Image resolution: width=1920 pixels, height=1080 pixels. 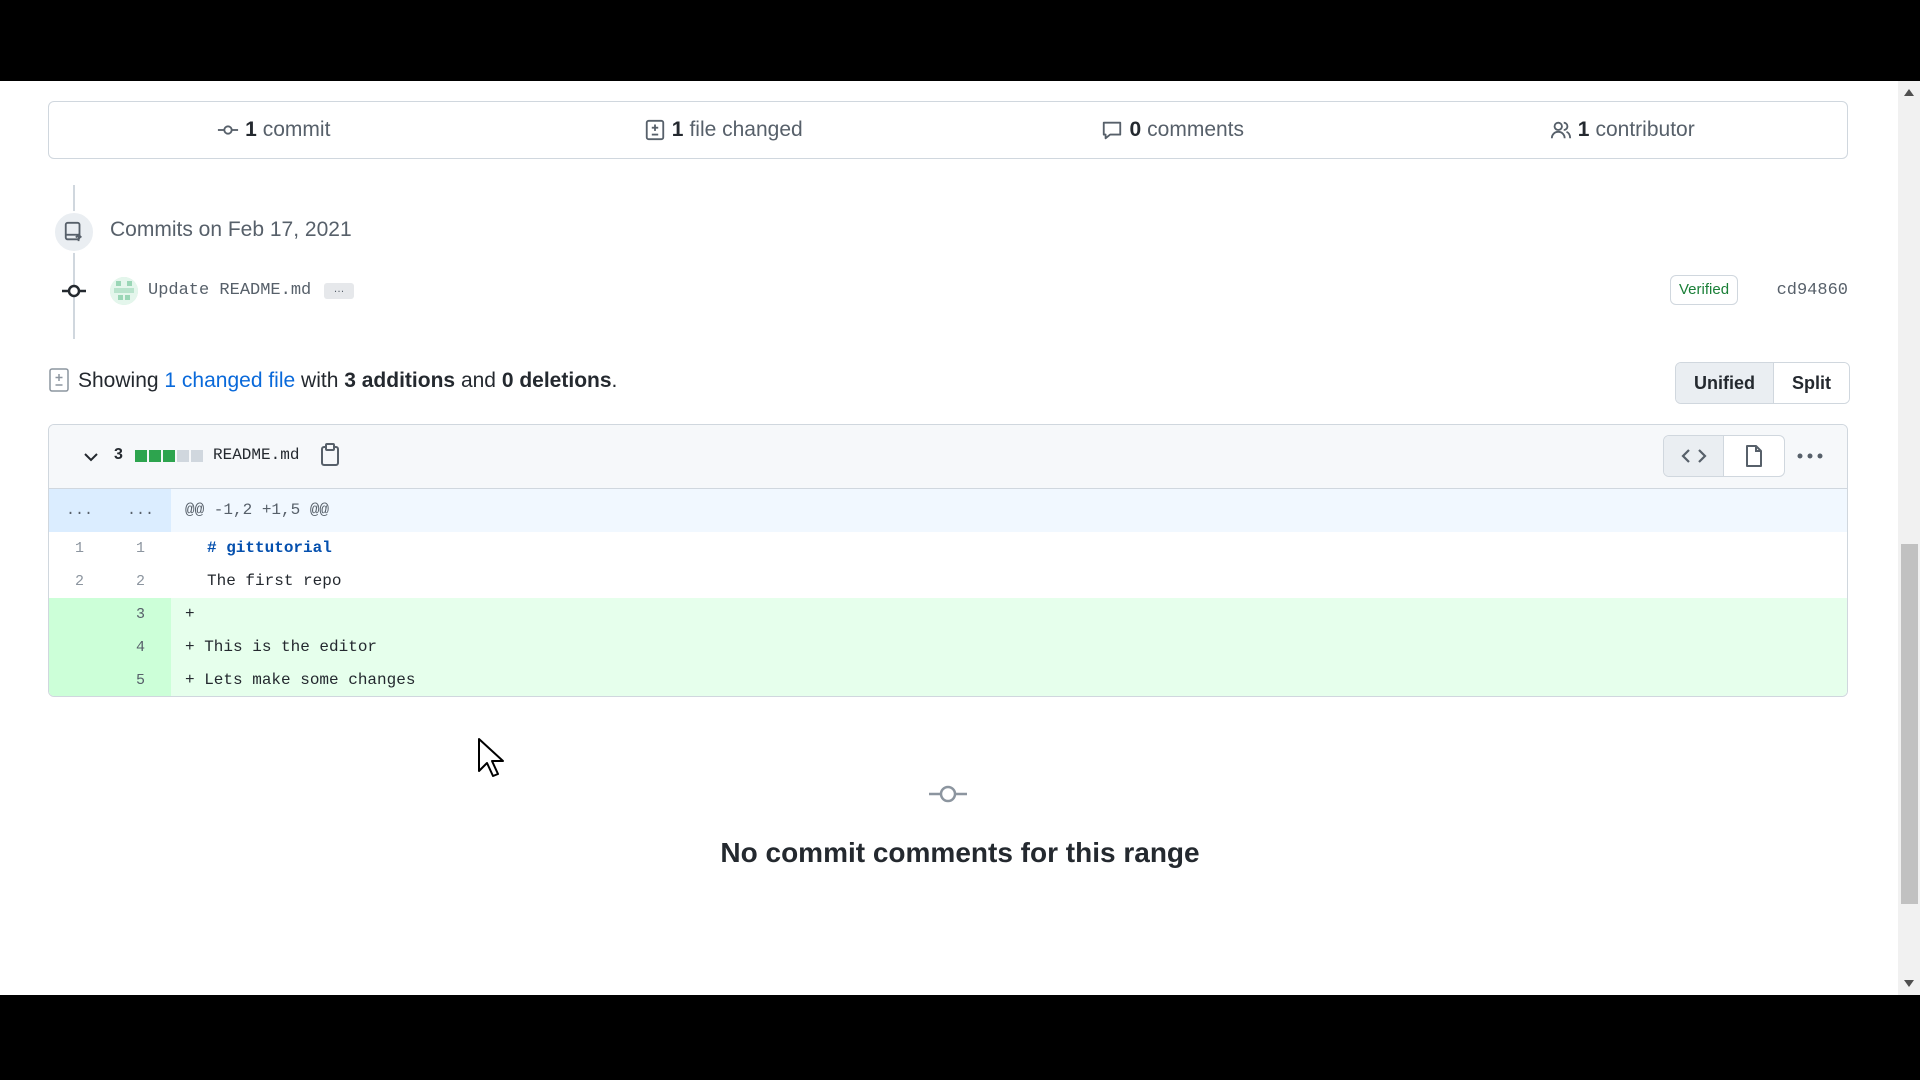 I want to click on summary-contributors-count: 1, so click(x=1583, y=129).